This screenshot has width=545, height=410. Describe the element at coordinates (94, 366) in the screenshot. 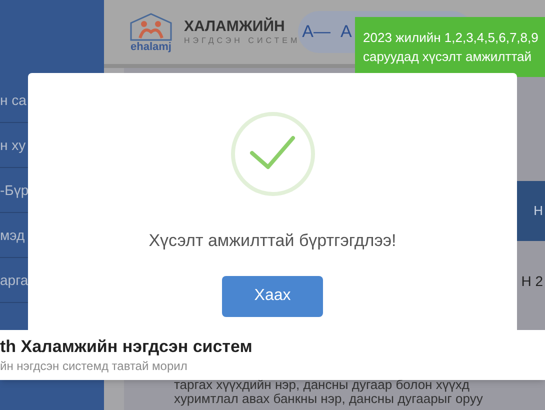

I see `banner-subtitle: йн нэгдсэн системд тавтай морил` at that location.